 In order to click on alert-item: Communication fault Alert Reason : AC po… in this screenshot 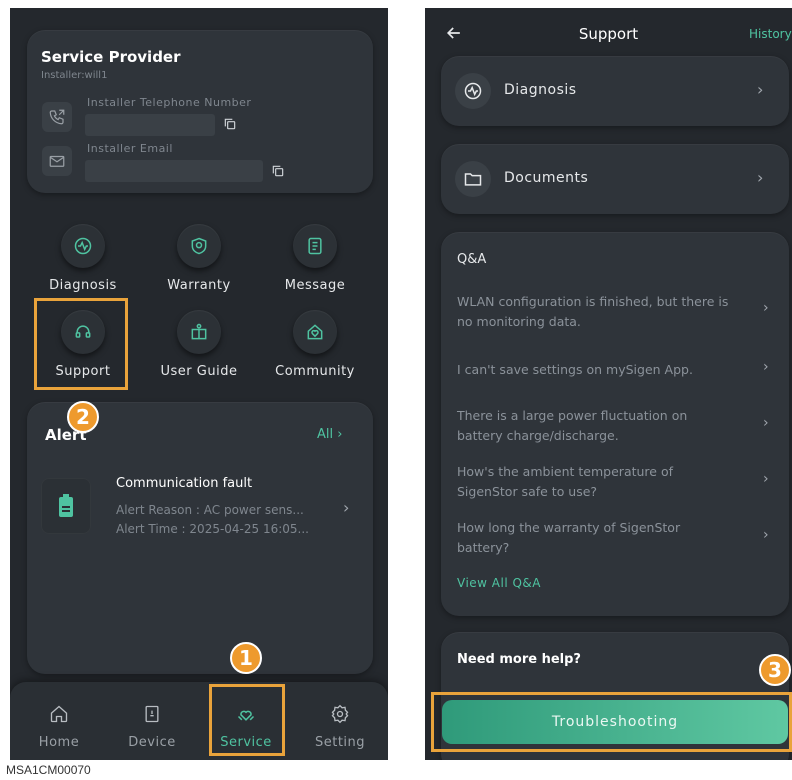, I will do `click(200, 508)`.